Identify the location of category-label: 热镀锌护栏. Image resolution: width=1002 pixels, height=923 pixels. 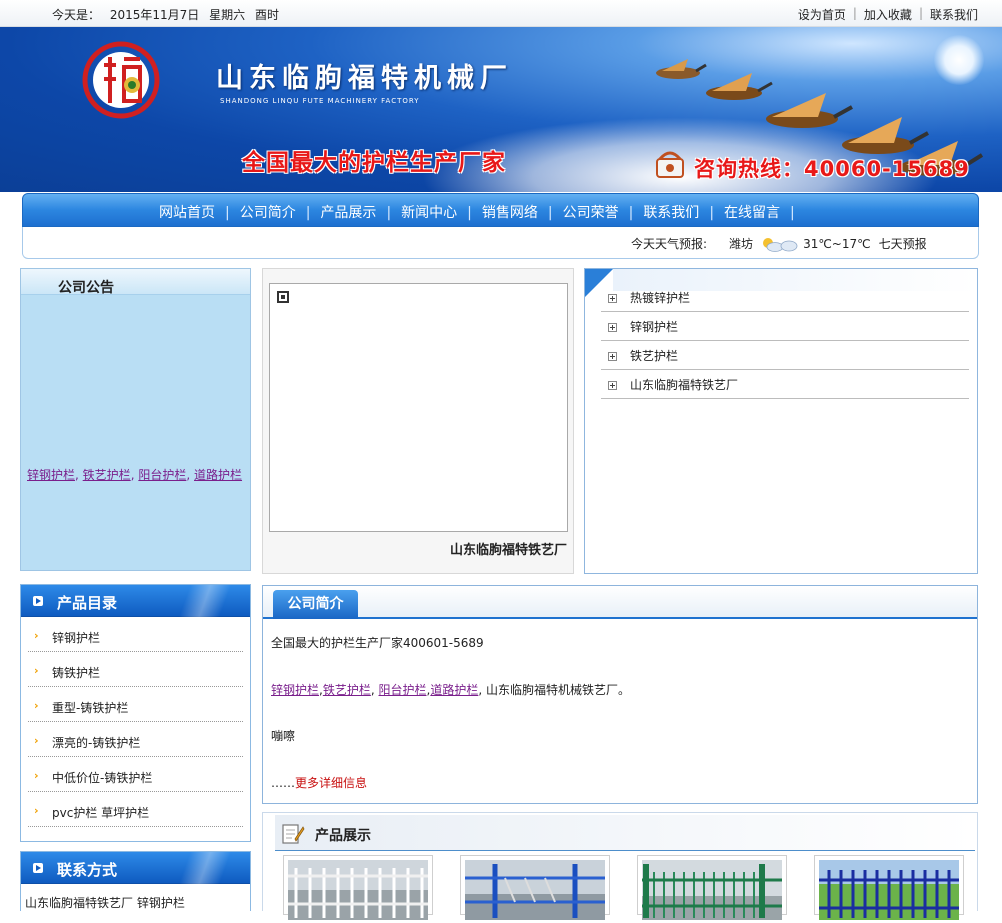
(660, 297).